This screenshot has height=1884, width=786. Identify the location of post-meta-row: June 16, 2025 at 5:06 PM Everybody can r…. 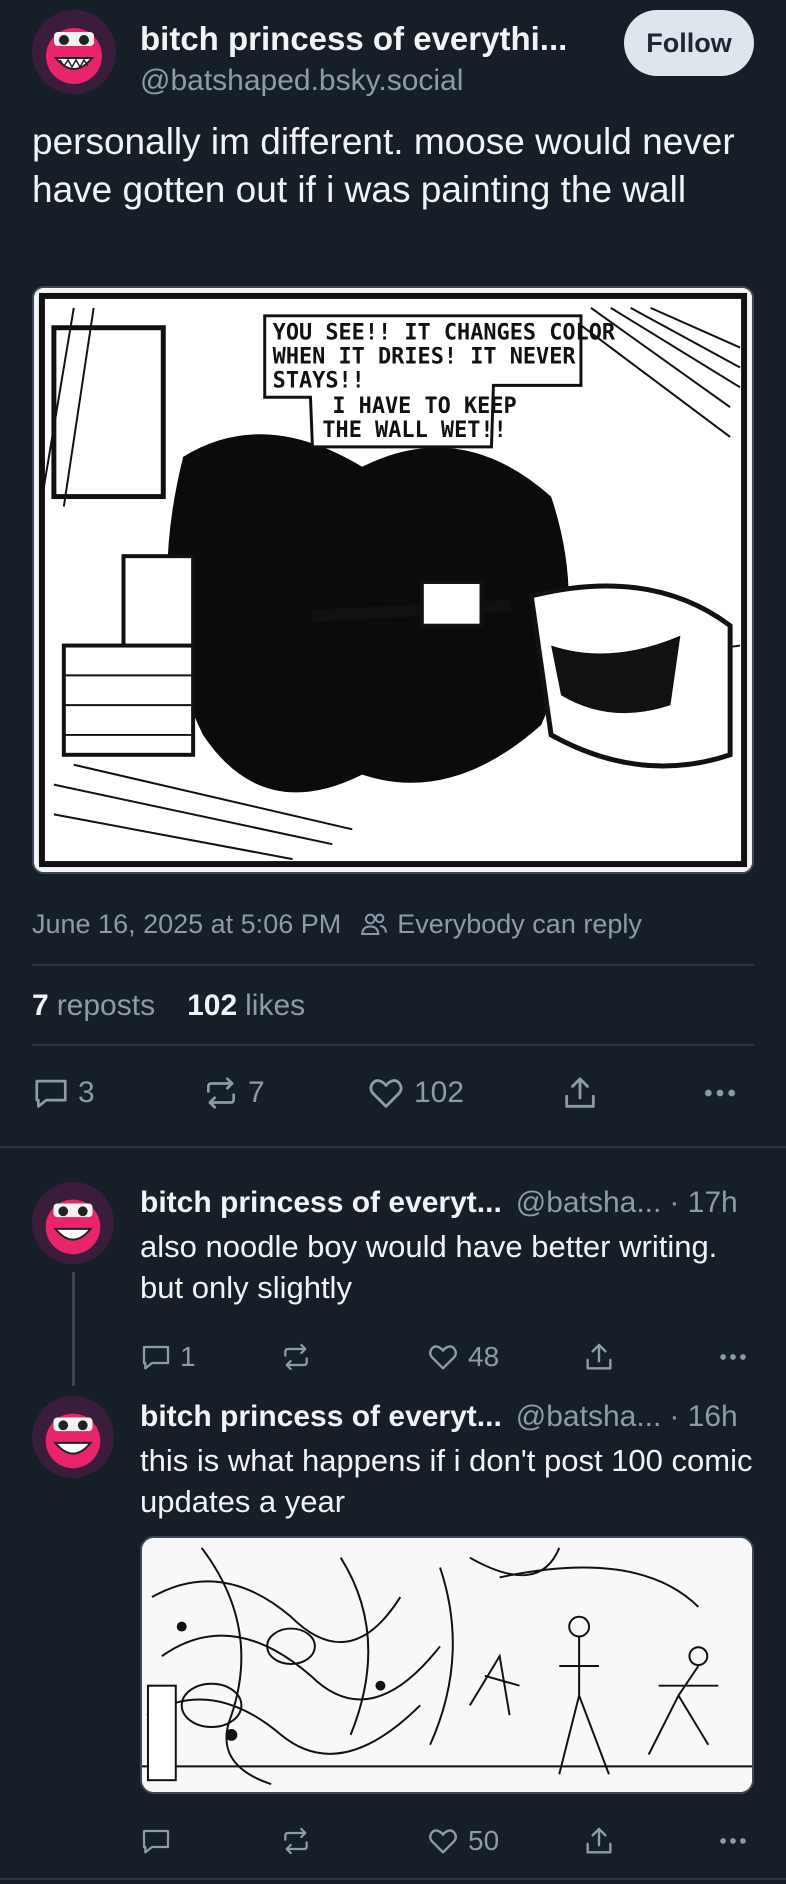
(393, 924).